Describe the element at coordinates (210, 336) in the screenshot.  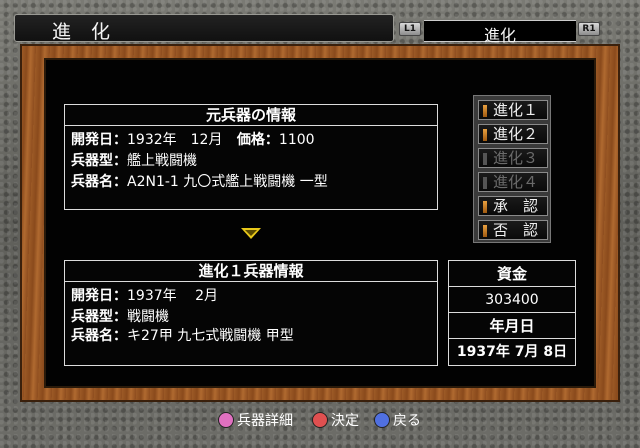
I see `evolved-name-value: キ27甲 九七式戦闘機 甲型` at that location.